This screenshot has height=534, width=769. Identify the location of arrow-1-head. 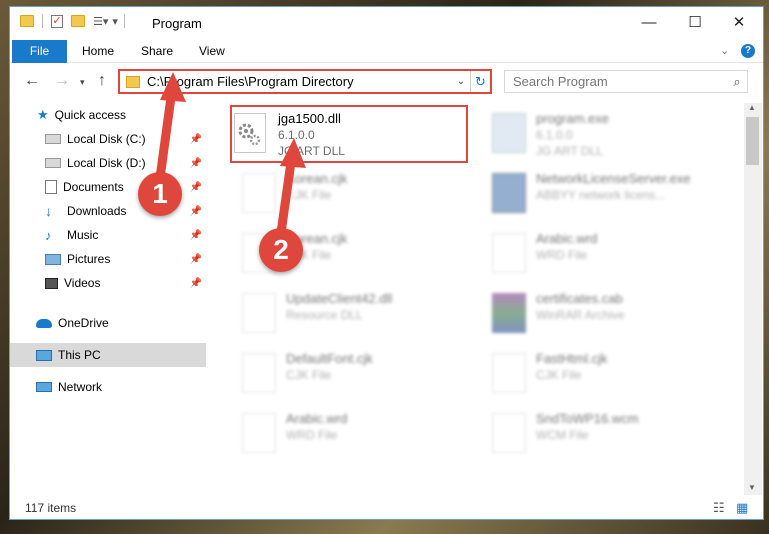
(173, 87).